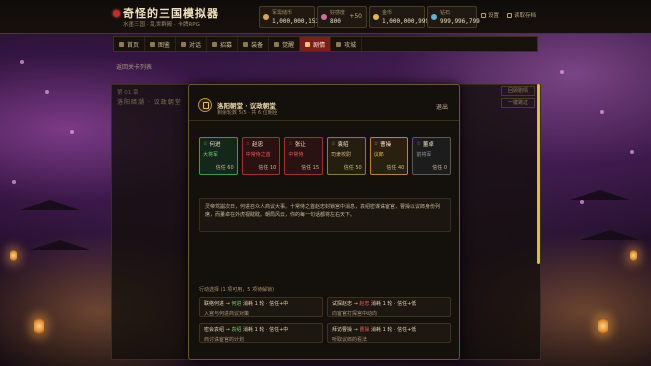  What do you see at coordinates (304, 156) in the screenshot?
I see `minister-card: ☆ 张让 中常侍 信任 15` at bounding box center [304, 156].